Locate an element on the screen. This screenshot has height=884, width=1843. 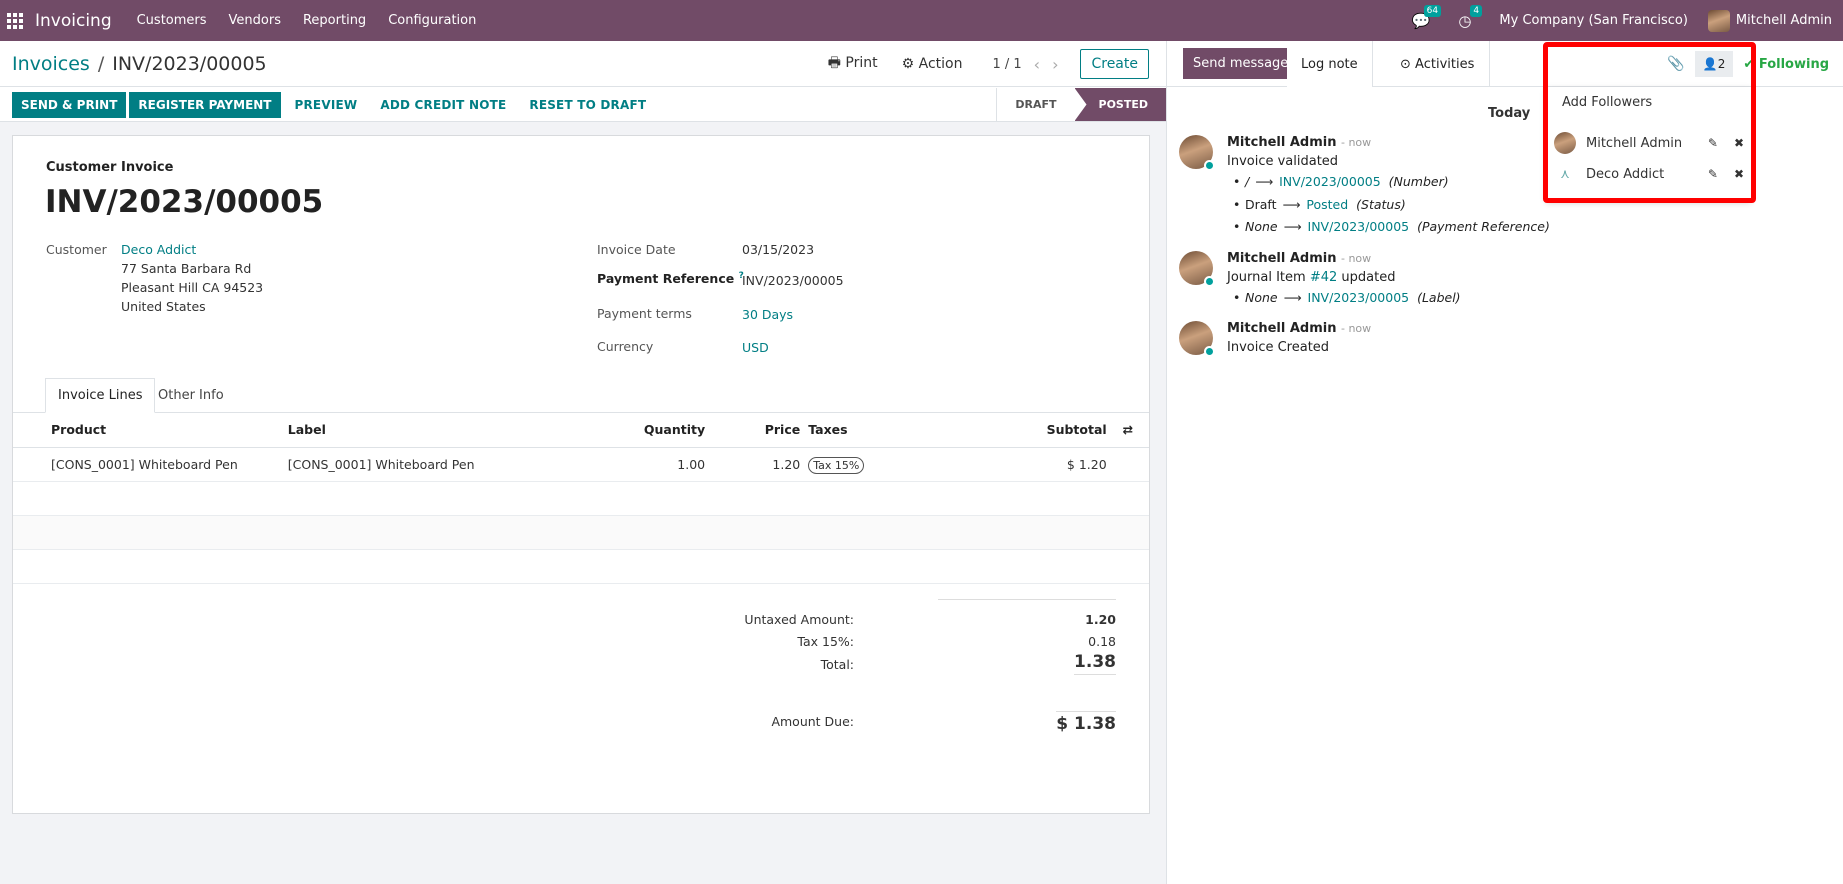
cell-quantity: 1.00 is located at coordinates (626, 464).